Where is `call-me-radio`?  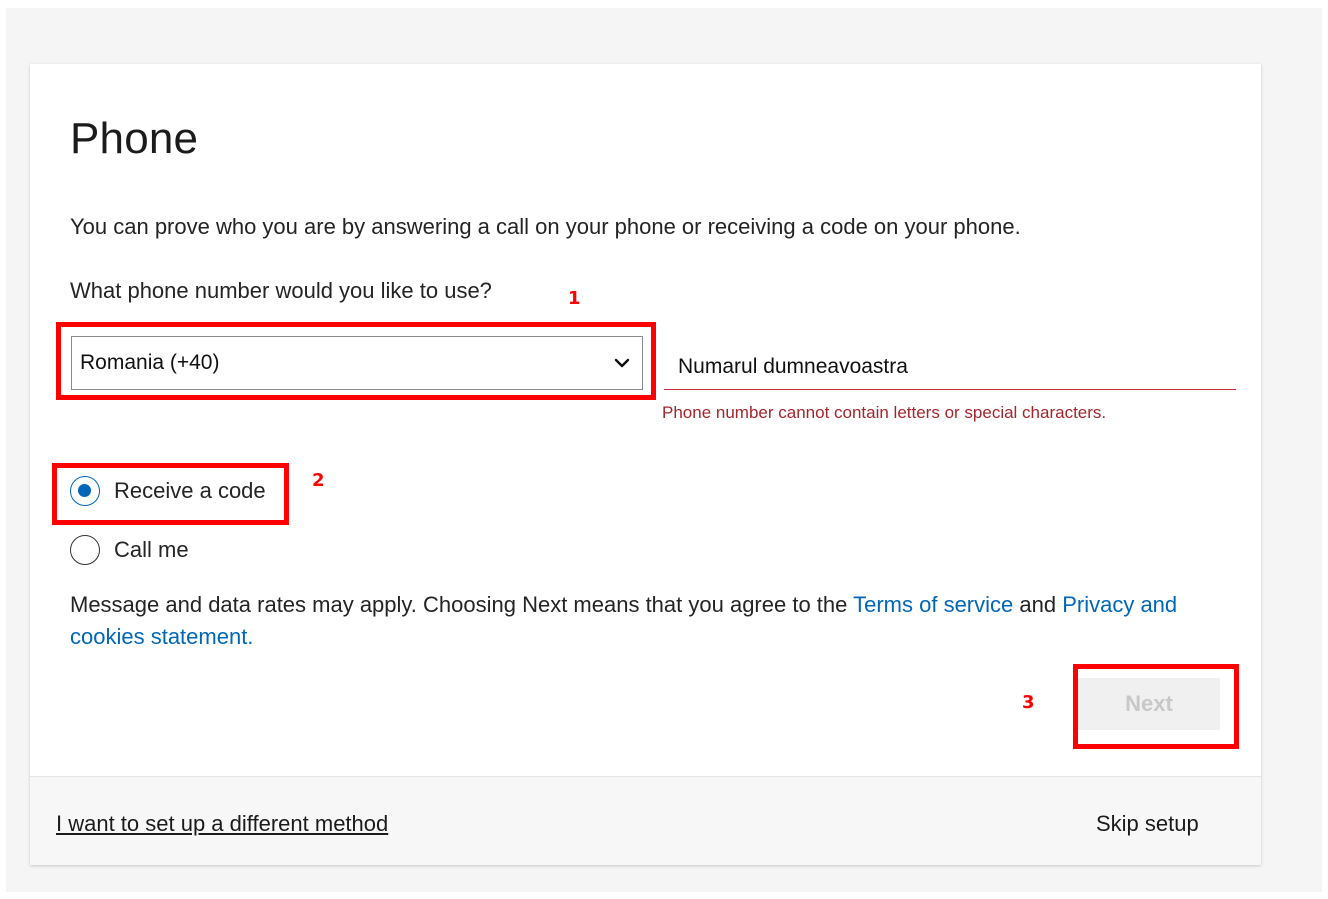 call-me-radio is located at coordinates (85, 550).